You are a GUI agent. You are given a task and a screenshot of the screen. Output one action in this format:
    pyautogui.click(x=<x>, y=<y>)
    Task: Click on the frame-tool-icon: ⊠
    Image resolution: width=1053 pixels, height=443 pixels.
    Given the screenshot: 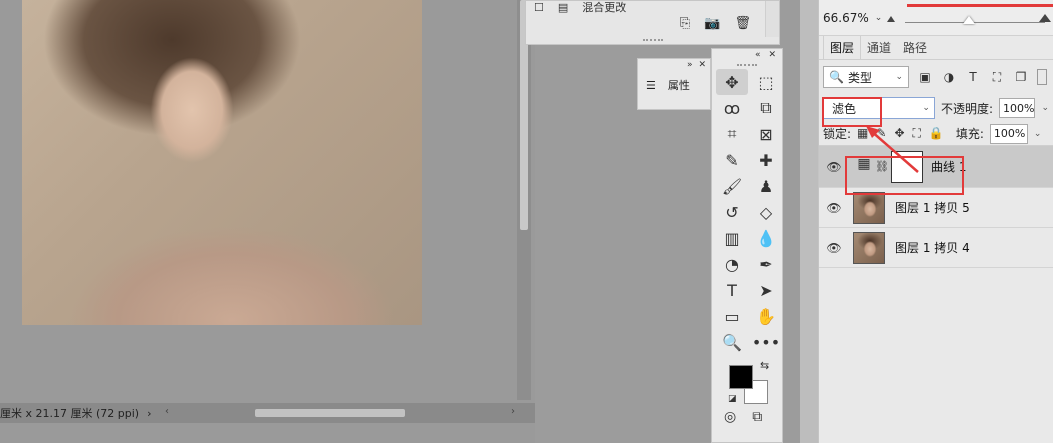 What is the action you would take?
    pyautogui.click(x=766, y=134)
    